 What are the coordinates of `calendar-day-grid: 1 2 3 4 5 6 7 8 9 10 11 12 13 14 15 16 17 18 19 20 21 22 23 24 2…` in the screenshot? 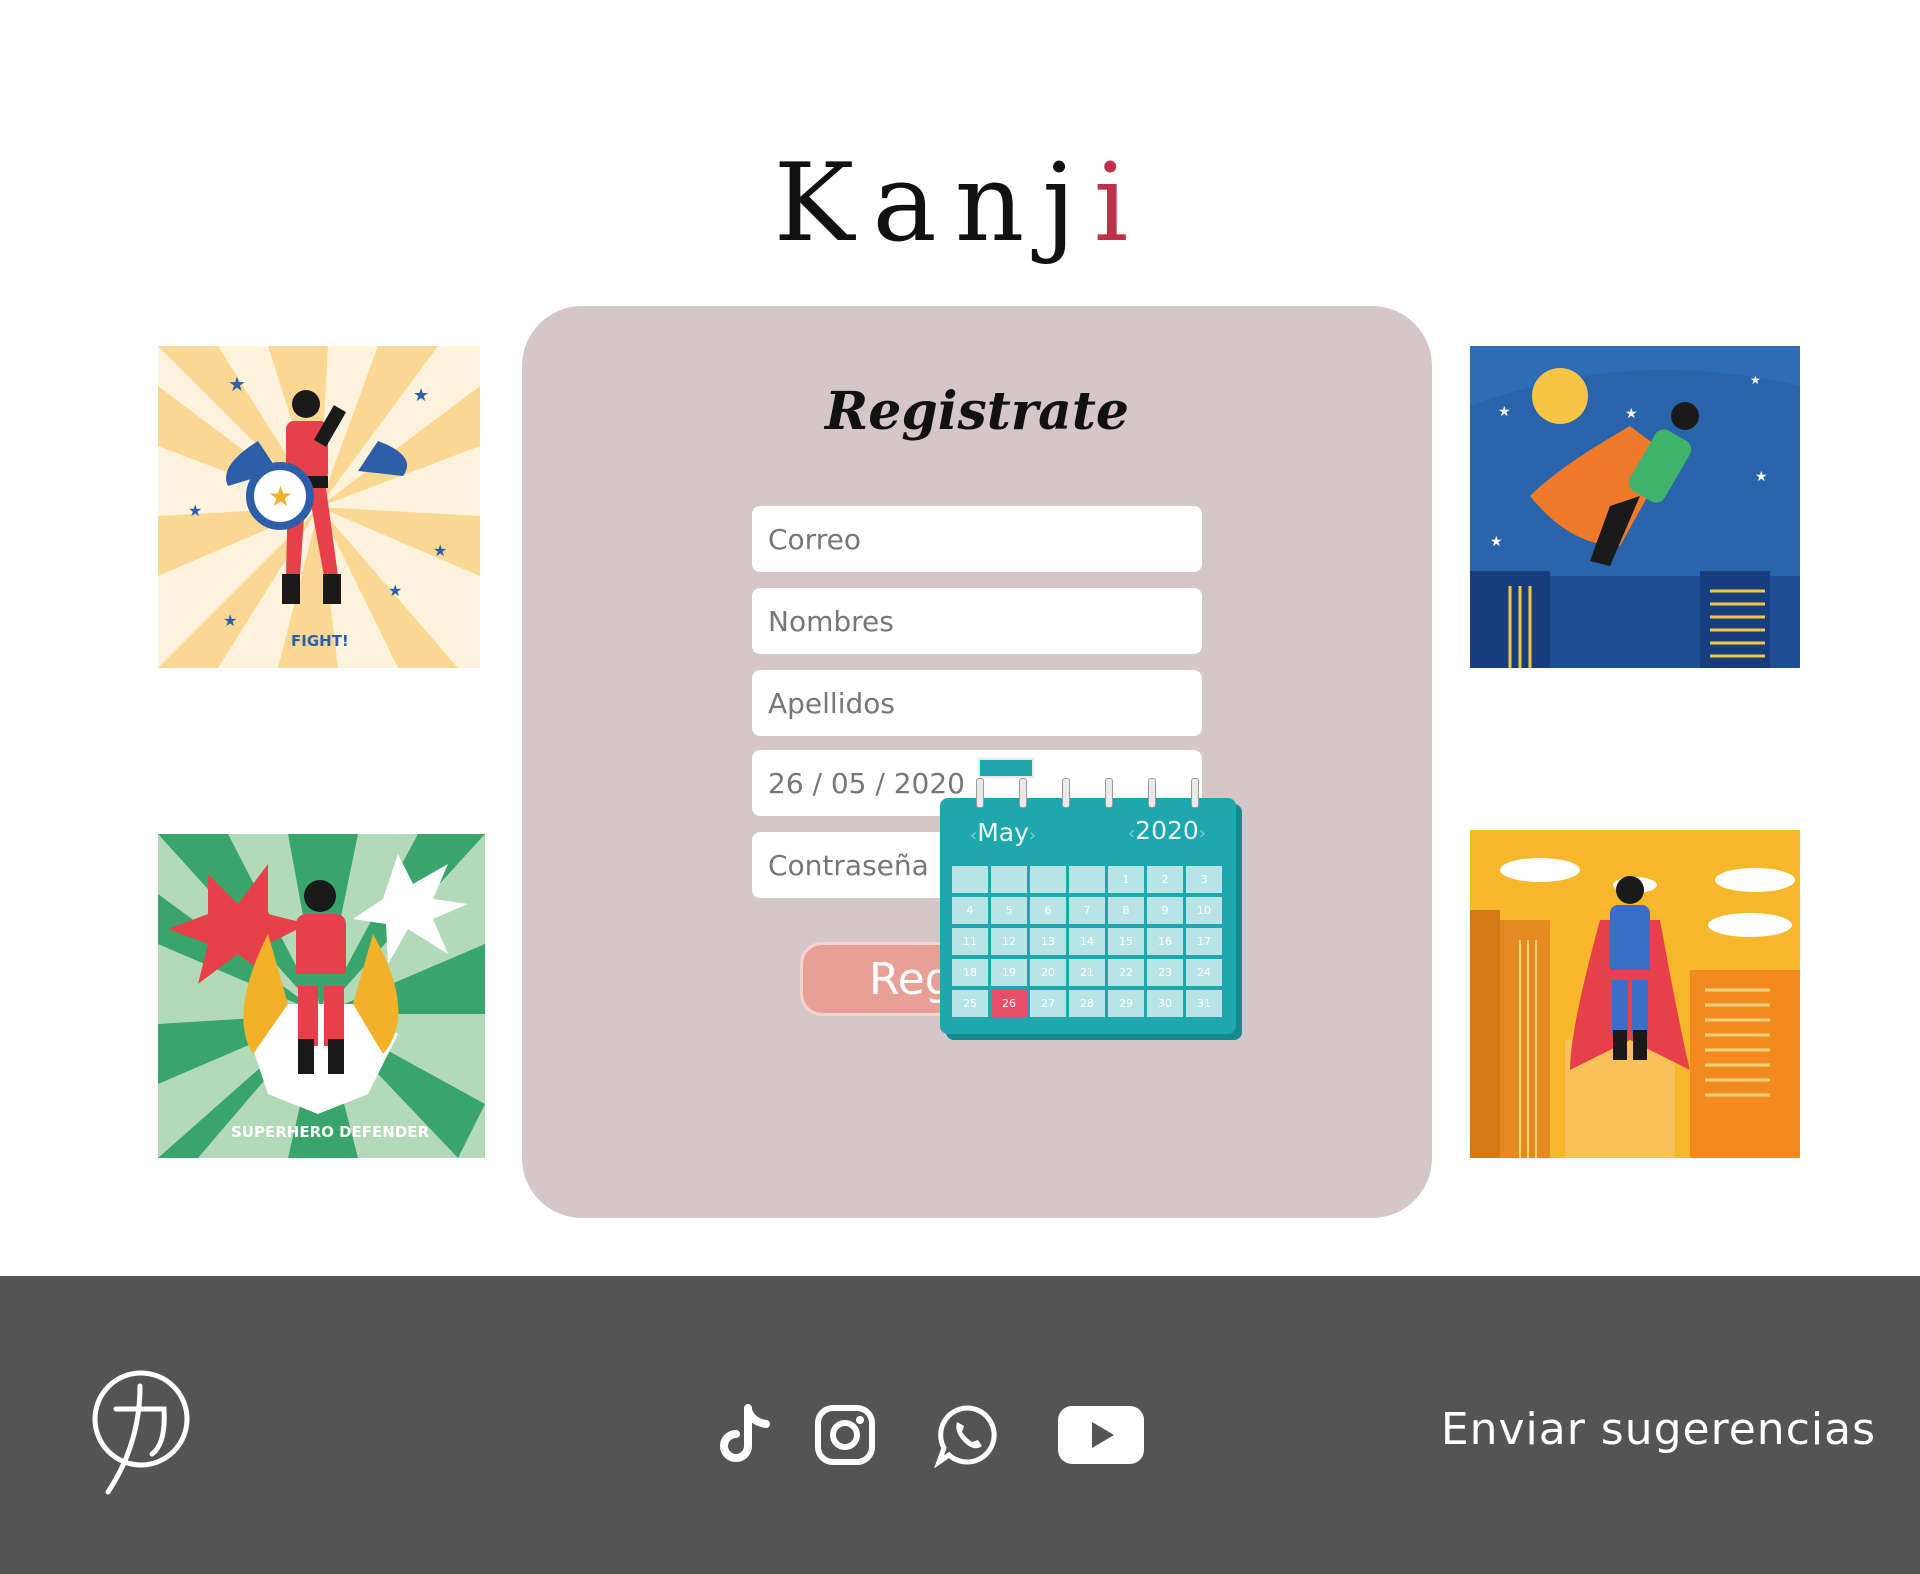 It's located at (1088, 941).